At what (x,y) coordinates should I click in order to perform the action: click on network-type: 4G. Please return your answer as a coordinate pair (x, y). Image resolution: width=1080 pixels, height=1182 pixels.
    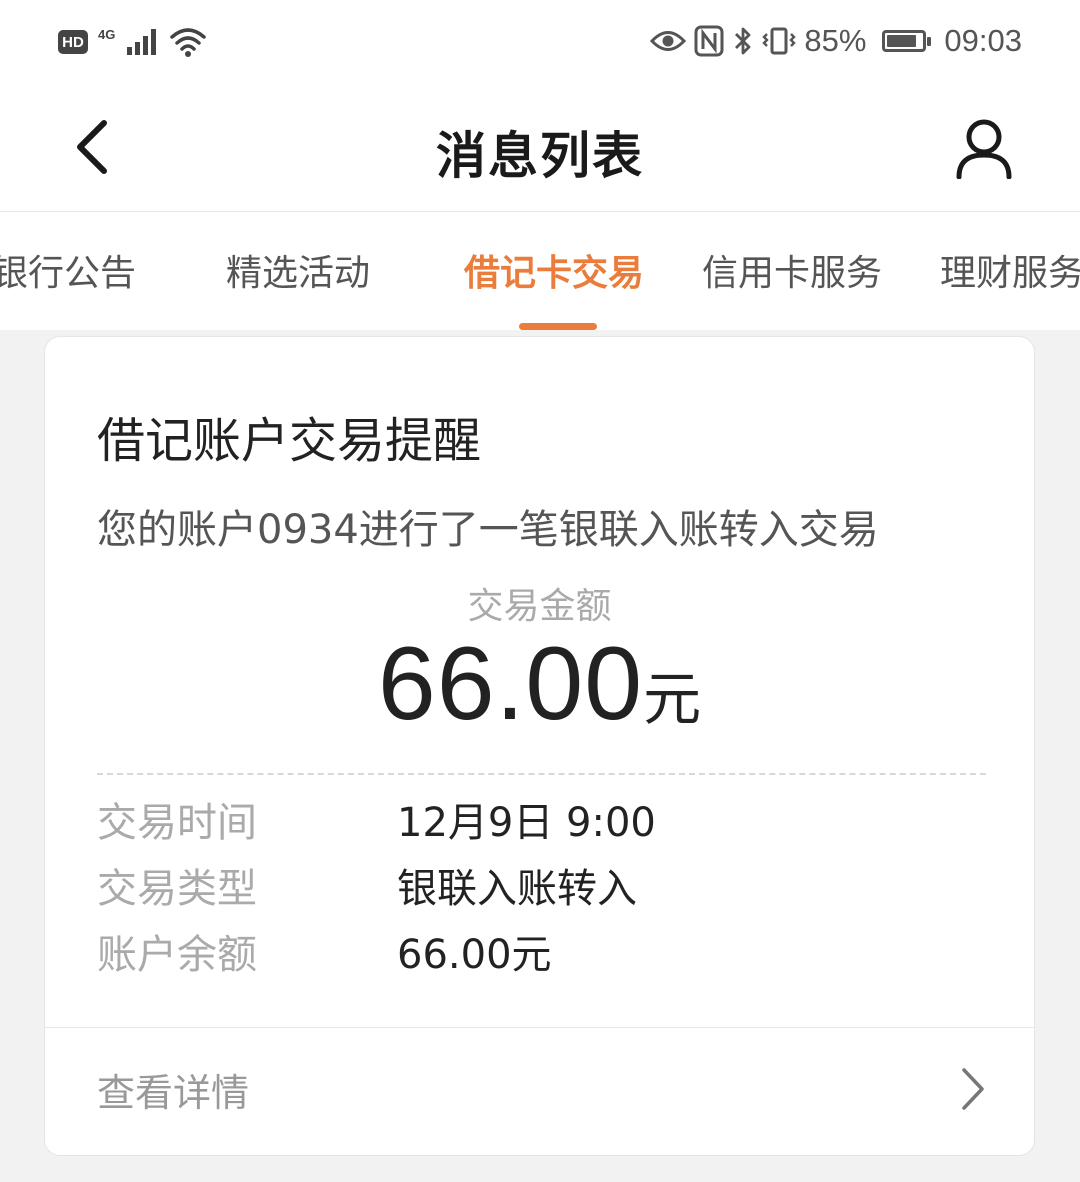
    Looking at the image, I should click on (107, 34).